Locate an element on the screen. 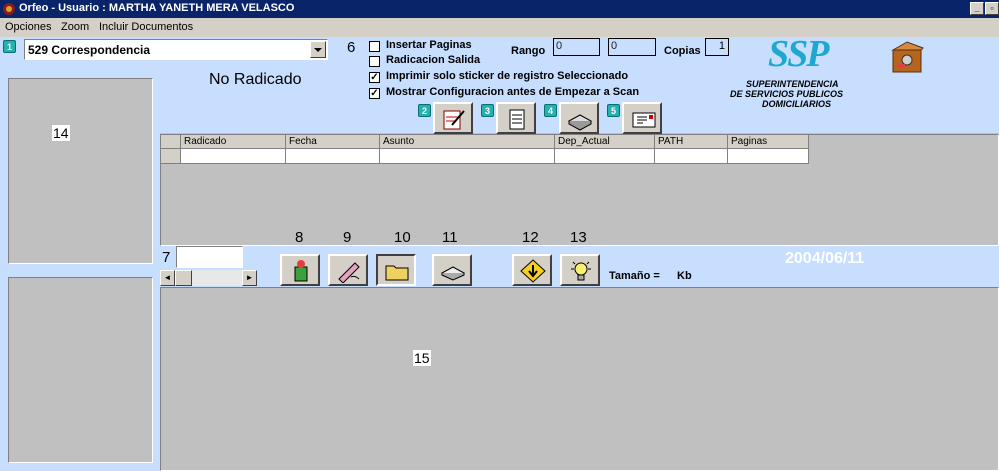 Image resolution: width=999 pixels, height=471 pixels. badge-2: 2 is located at coordinates (424, 110).